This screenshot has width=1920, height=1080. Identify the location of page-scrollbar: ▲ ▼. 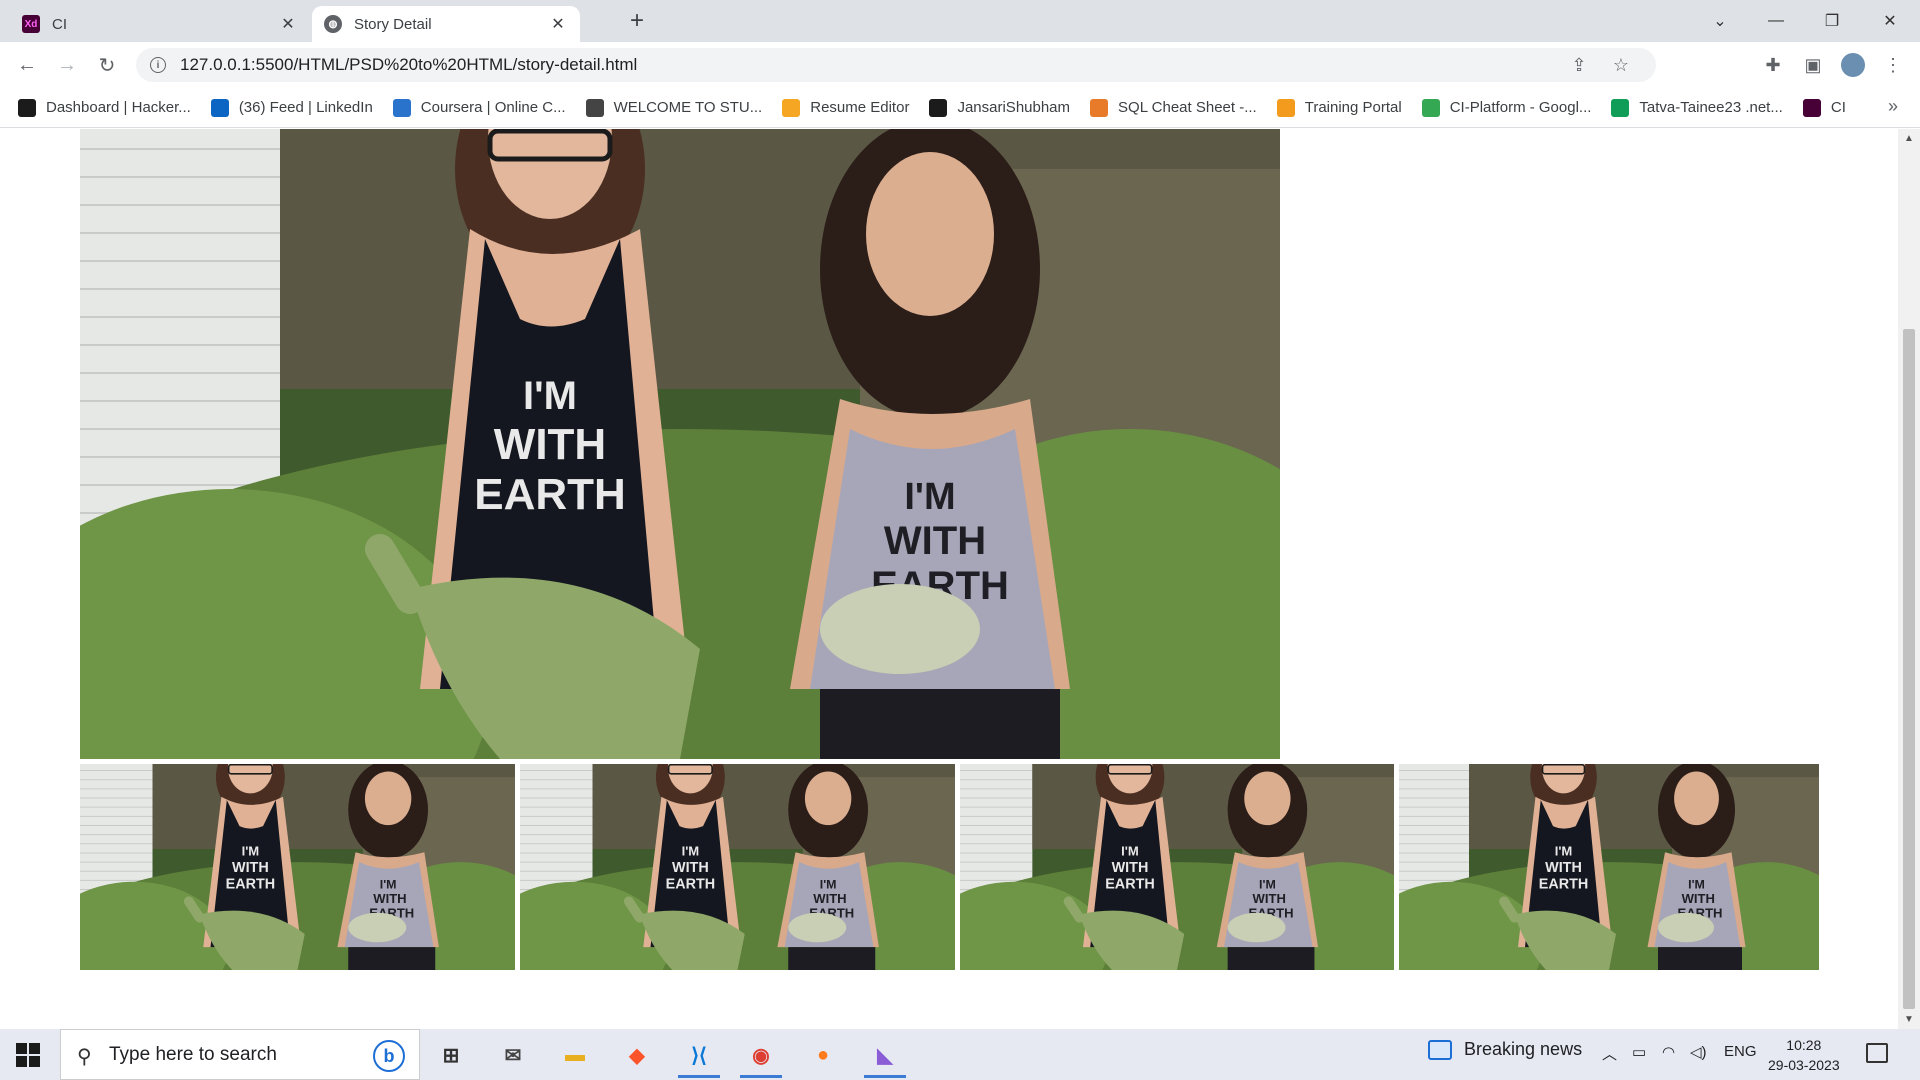
(1909, 579).